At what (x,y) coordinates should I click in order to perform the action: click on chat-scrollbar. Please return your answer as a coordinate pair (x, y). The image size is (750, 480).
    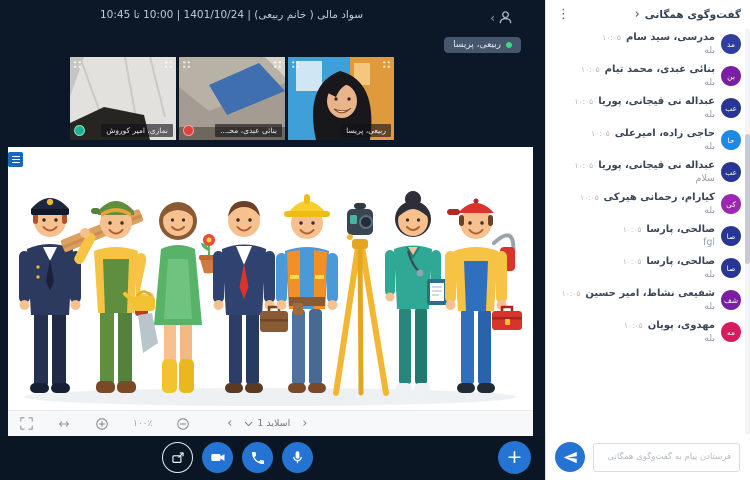
    Looking at the image, I should click on (747, 231).